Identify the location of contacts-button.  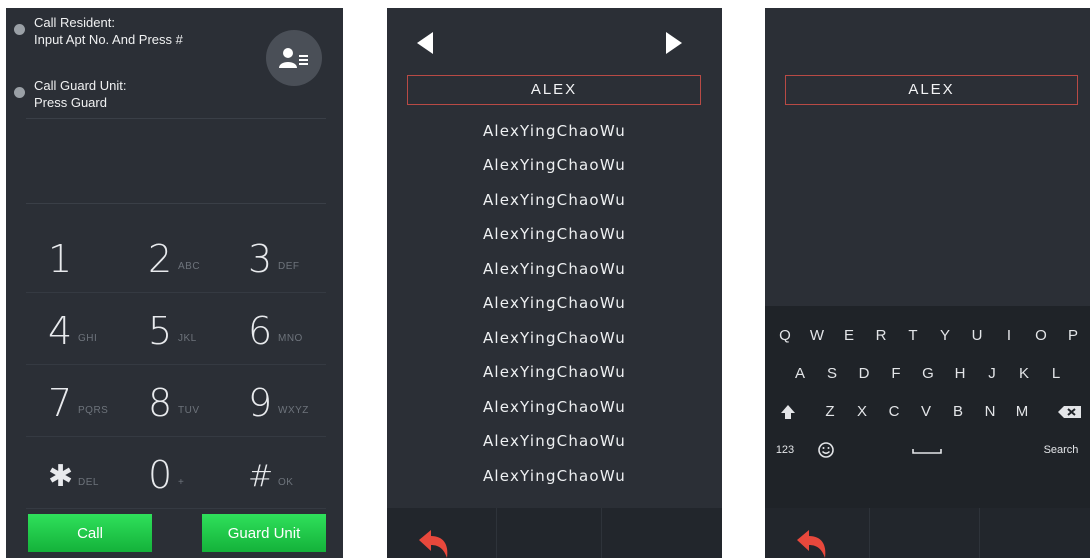
(294, 58).